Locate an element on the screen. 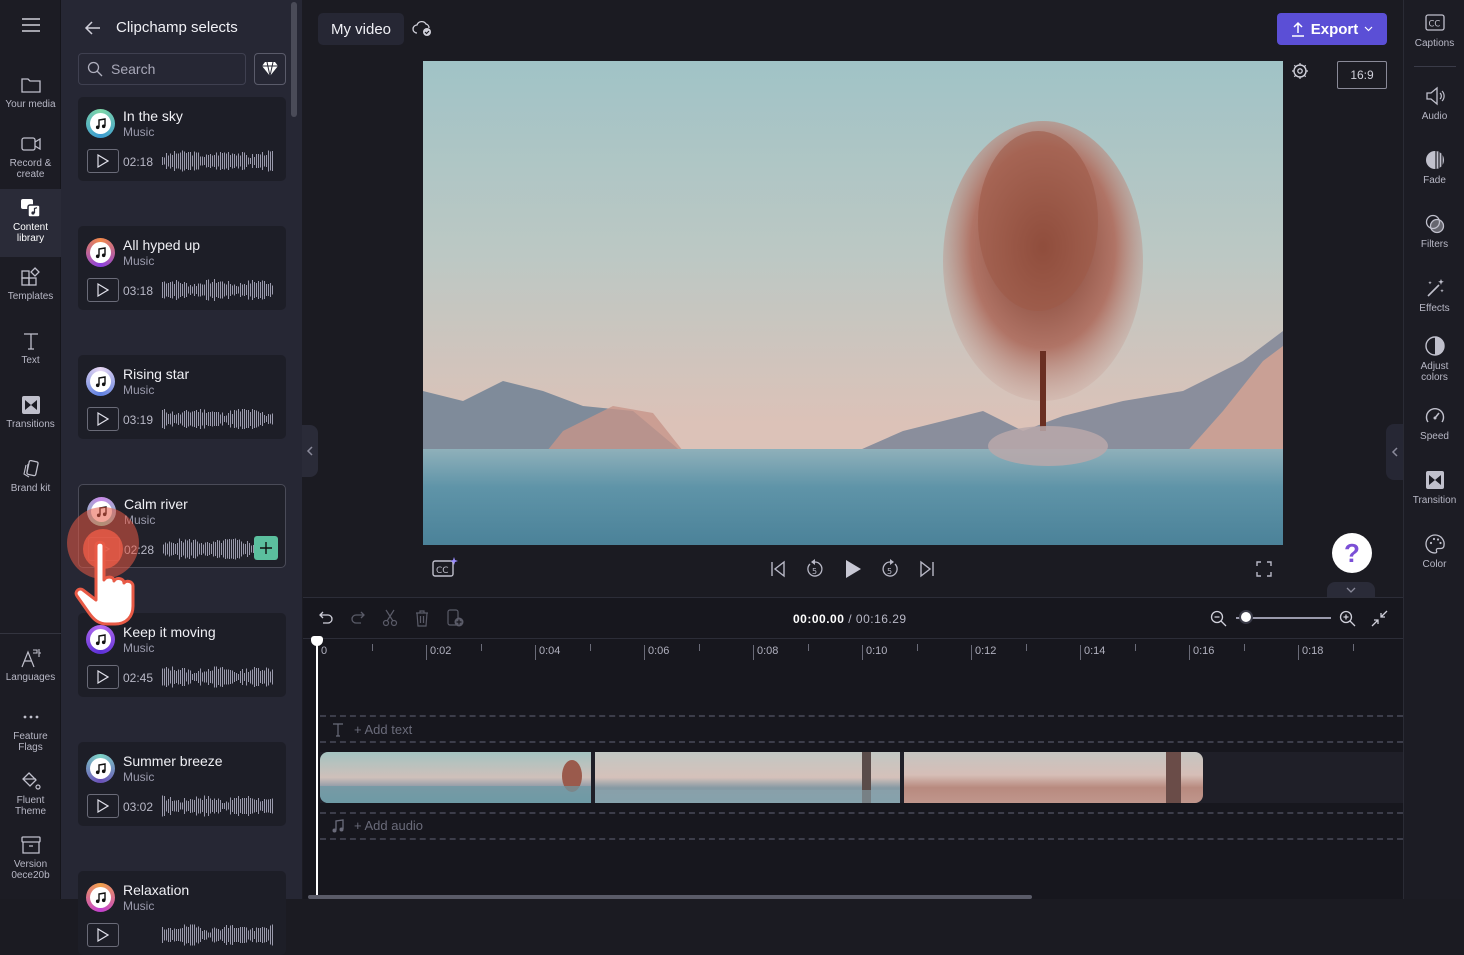 The width and height of the screenshot is (1464, 955). panel-scrollbar is located at coordinates (294, 59).